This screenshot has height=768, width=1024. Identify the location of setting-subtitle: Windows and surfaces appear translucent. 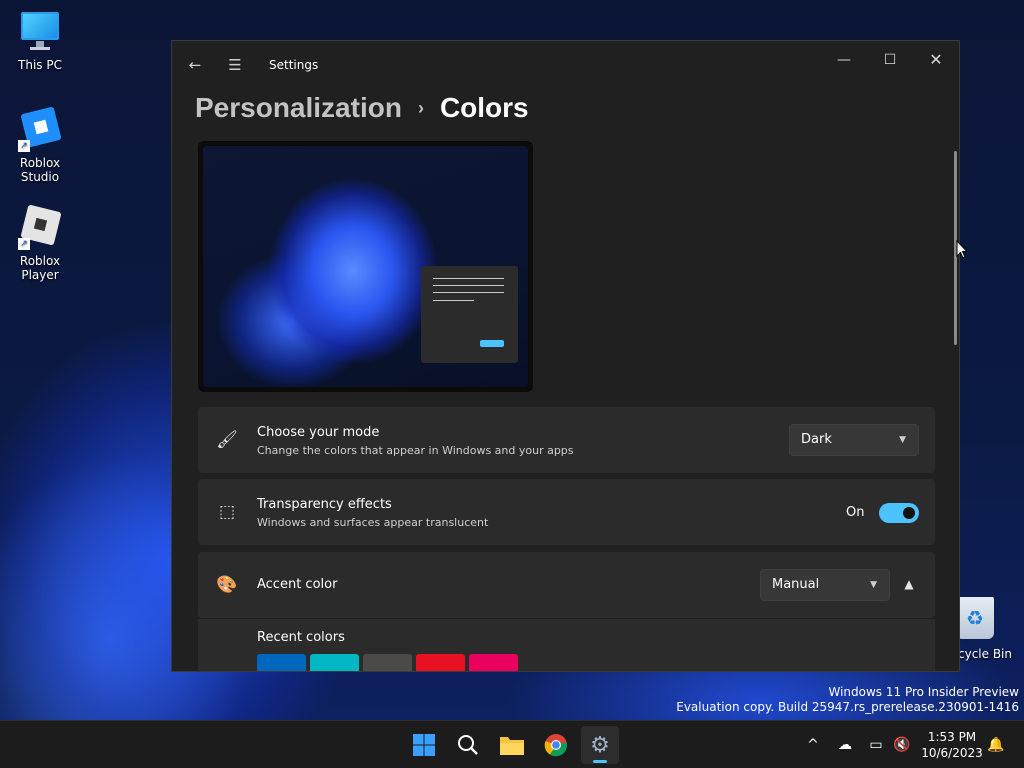
(373, 522).